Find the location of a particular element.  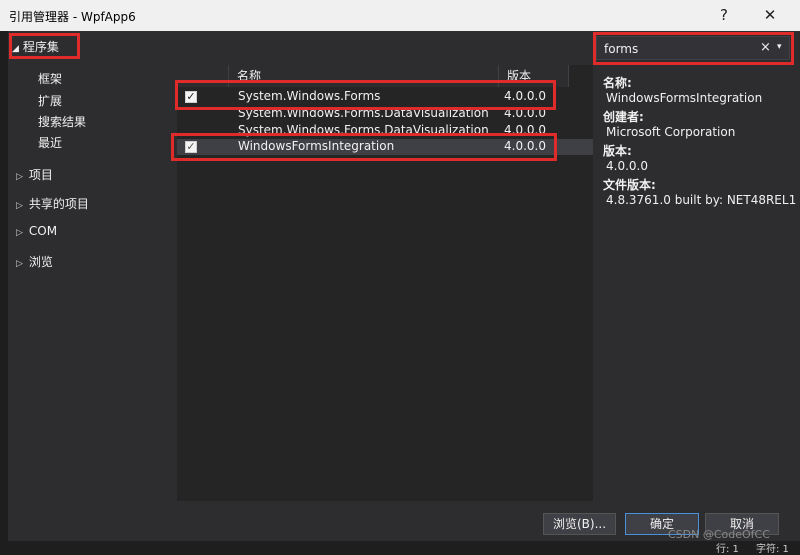

status-line: 行: 1 is located at coordinates (727, 549).